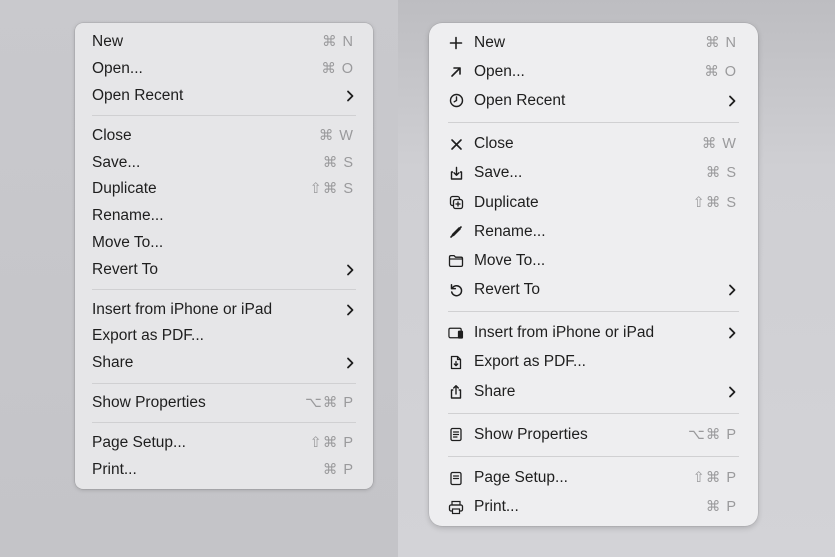  What do you see at coordinates (331, 442) in the screenshot?
I see `keyboard-shortcut: ⇧⌘ P` at bounding box center [331, 442].